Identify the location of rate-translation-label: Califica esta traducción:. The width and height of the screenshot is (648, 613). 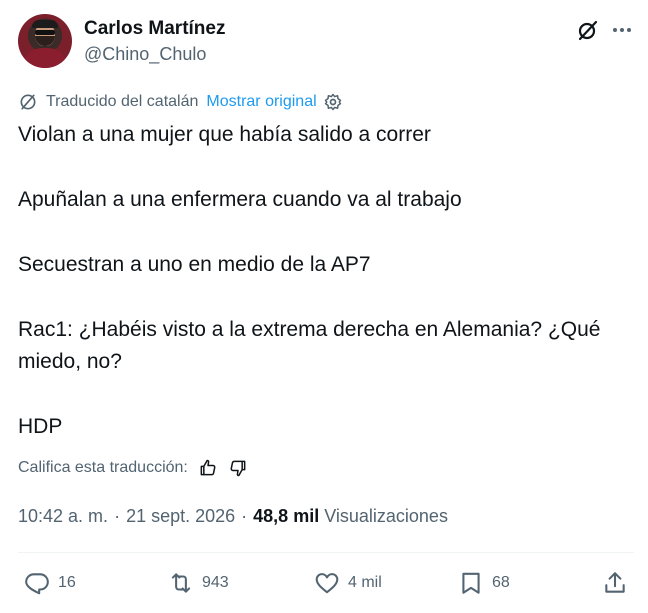
(103, 467).